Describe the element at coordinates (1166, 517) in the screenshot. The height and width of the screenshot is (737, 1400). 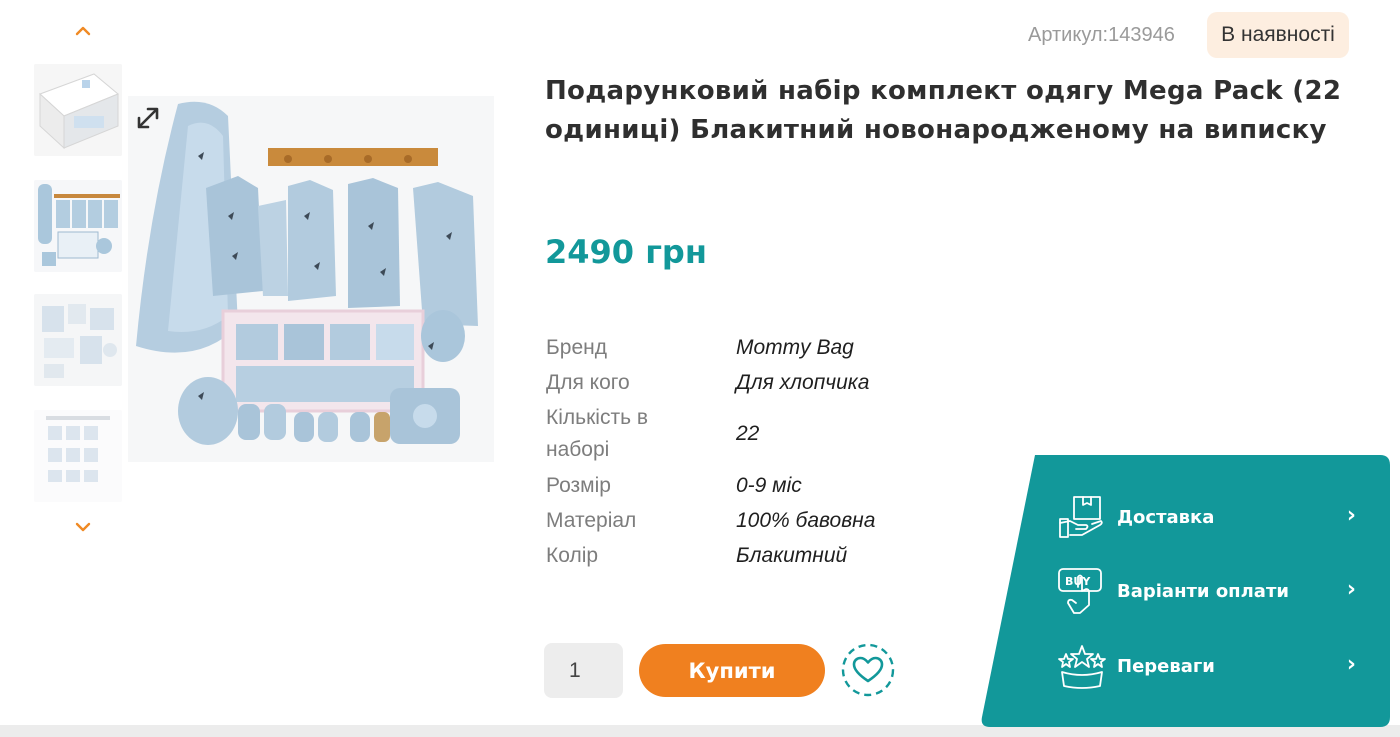
I see `delivery-label: Доставка` at that location.